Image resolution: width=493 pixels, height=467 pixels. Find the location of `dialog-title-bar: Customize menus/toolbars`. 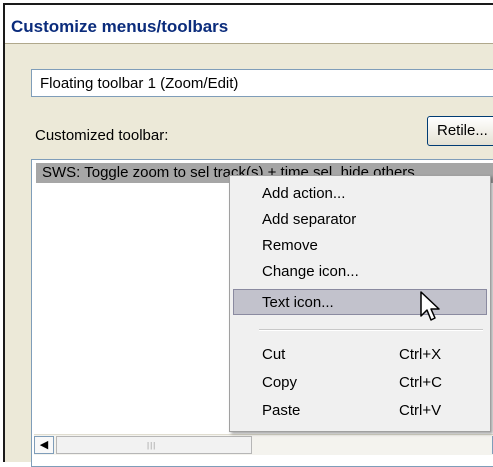

dialog-title-bar: Customize menus/toolbars is located at coordinates (249, 24).